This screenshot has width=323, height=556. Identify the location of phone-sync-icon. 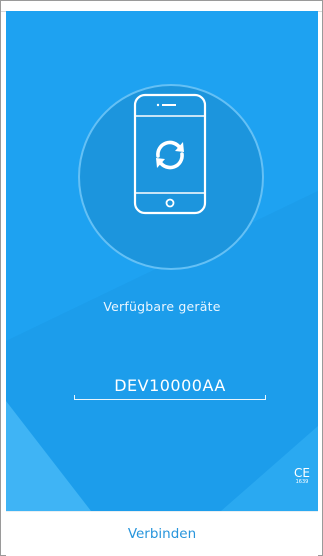
(170, 154).